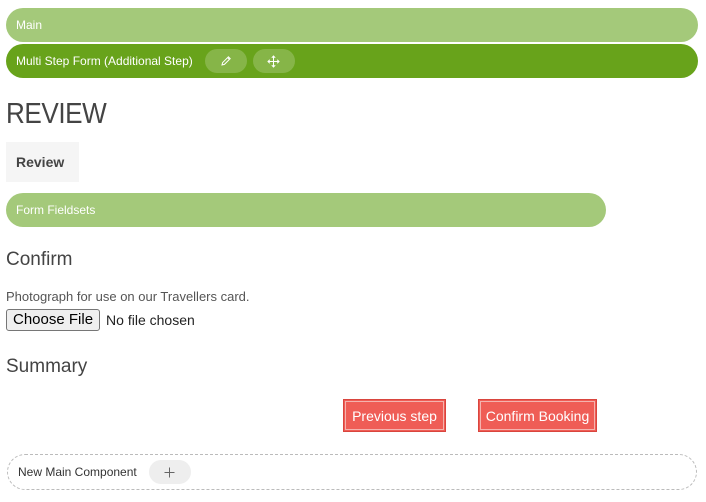  I want to click on main-bar-label: Main, so click(29, 25).